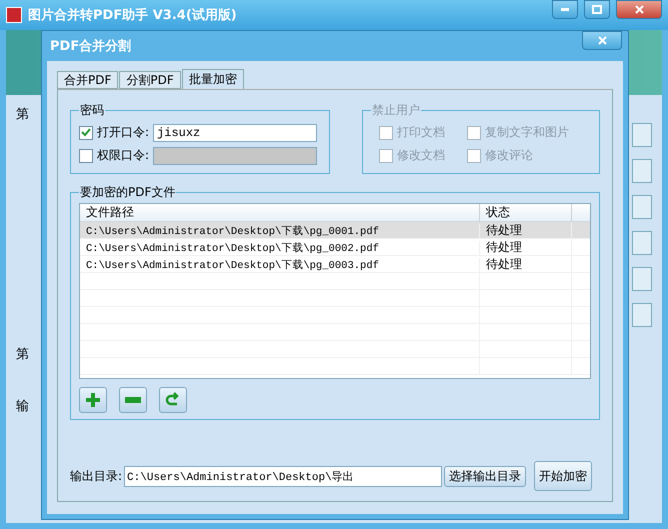 This screenshot has height=529, width=668. Describe the element at coordinates (509, 155) in the screenshot. I see `checkbox-label: 修改评论` at that location.